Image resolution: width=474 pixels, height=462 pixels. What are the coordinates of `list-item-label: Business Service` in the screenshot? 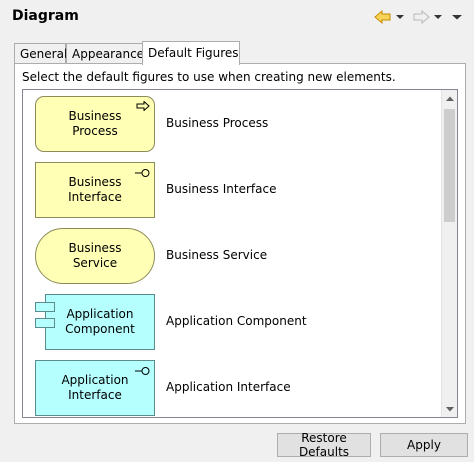 It's located at (217, 255).